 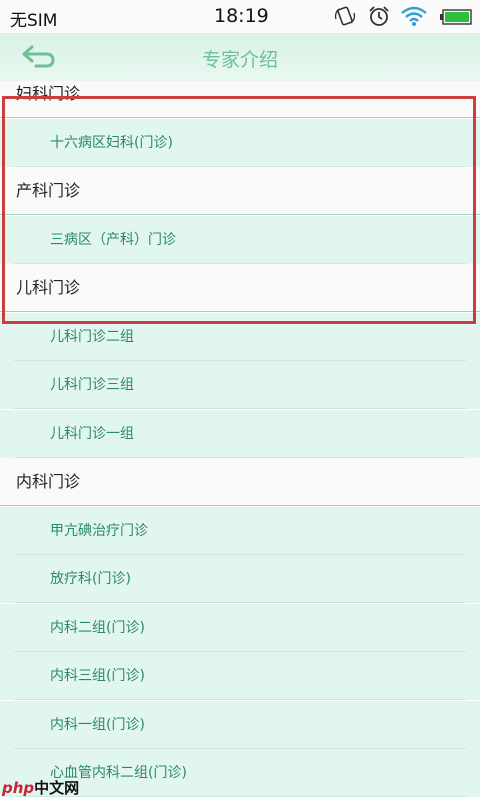 I want to click on clock: 18:19, so click(x=241, y=16).